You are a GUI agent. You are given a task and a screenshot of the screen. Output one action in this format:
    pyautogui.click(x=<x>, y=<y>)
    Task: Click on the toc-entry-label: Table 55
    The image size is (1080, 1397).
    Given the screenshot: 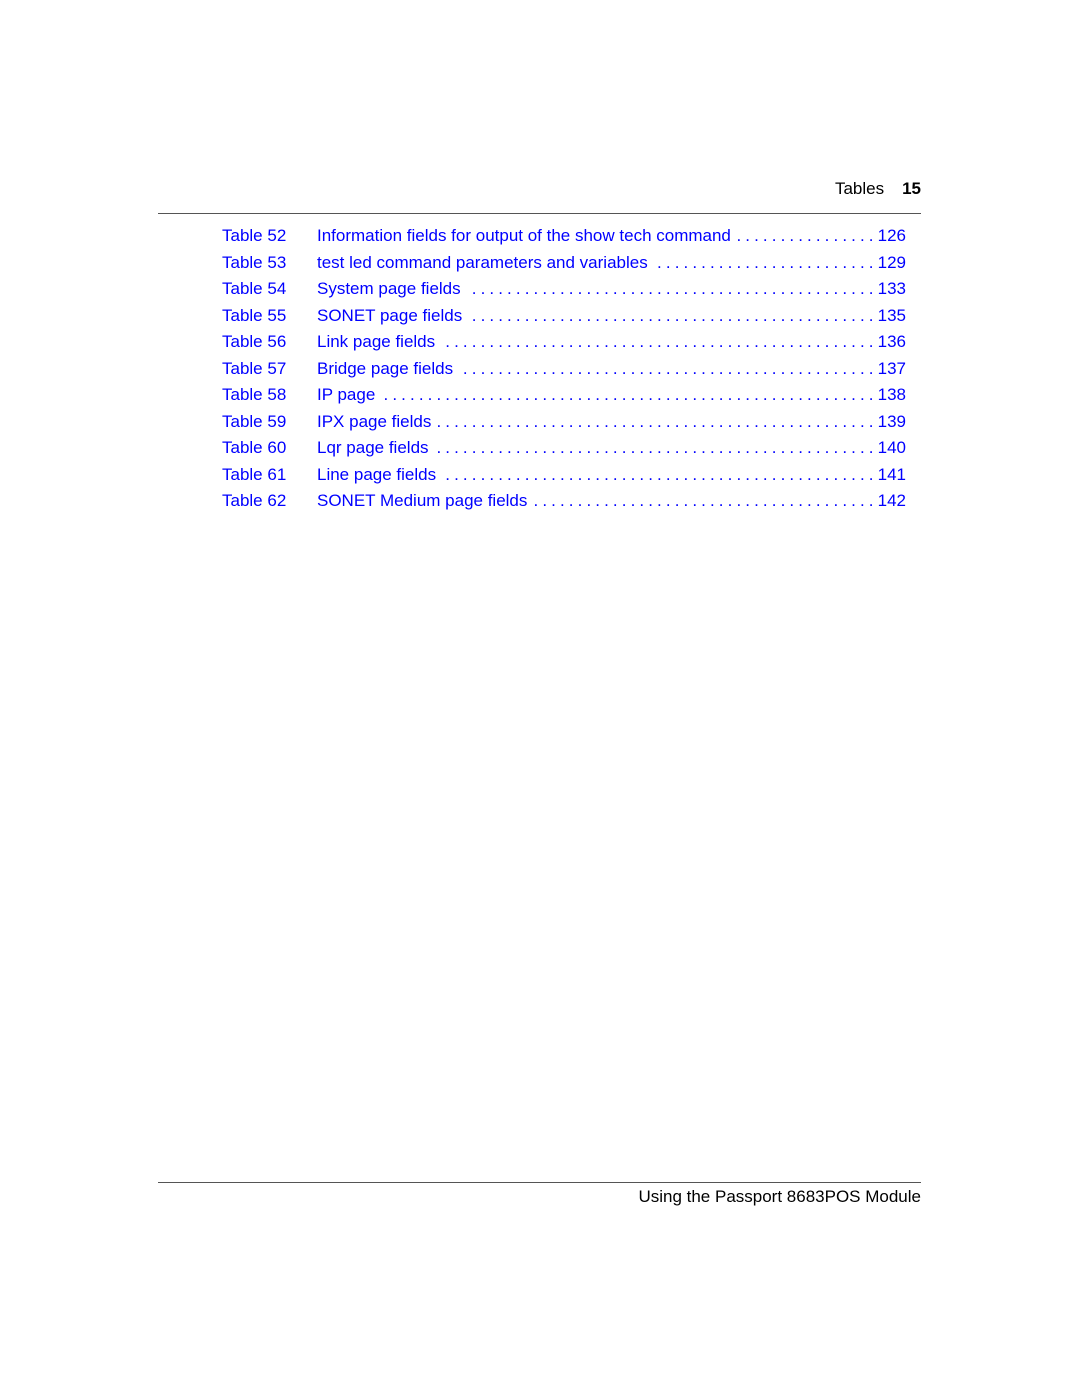 What is the action you would take?
    pyautogui.click(x=254, y=315)
    